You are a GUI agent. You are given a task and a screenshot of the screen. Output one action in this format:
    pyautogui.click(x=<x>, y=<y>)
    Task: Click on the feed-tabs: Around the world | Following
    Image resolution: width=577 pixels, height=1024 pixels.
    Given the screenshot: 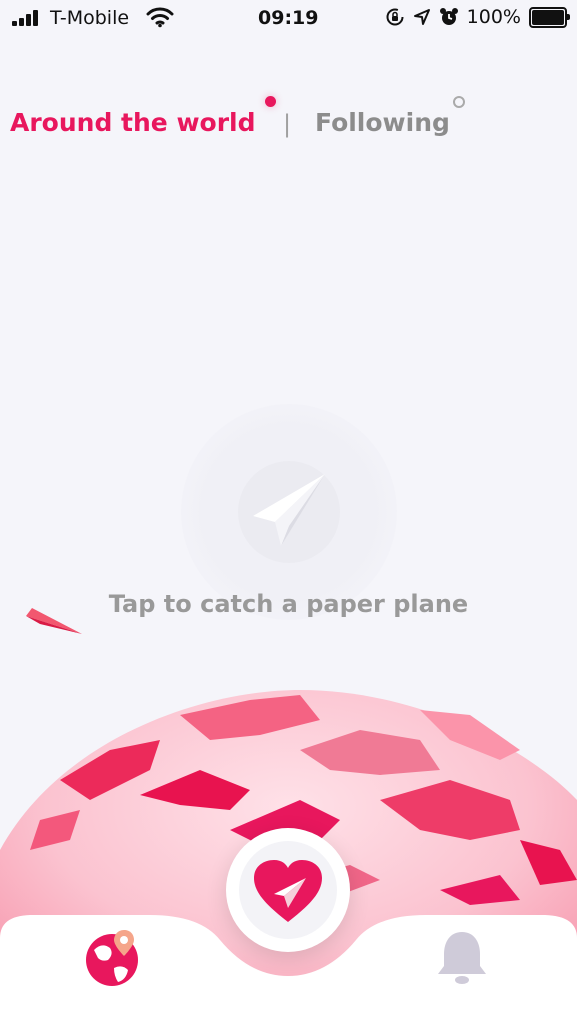 What is the action you would take?
    pyautogui.click(x=288, y=128)
    